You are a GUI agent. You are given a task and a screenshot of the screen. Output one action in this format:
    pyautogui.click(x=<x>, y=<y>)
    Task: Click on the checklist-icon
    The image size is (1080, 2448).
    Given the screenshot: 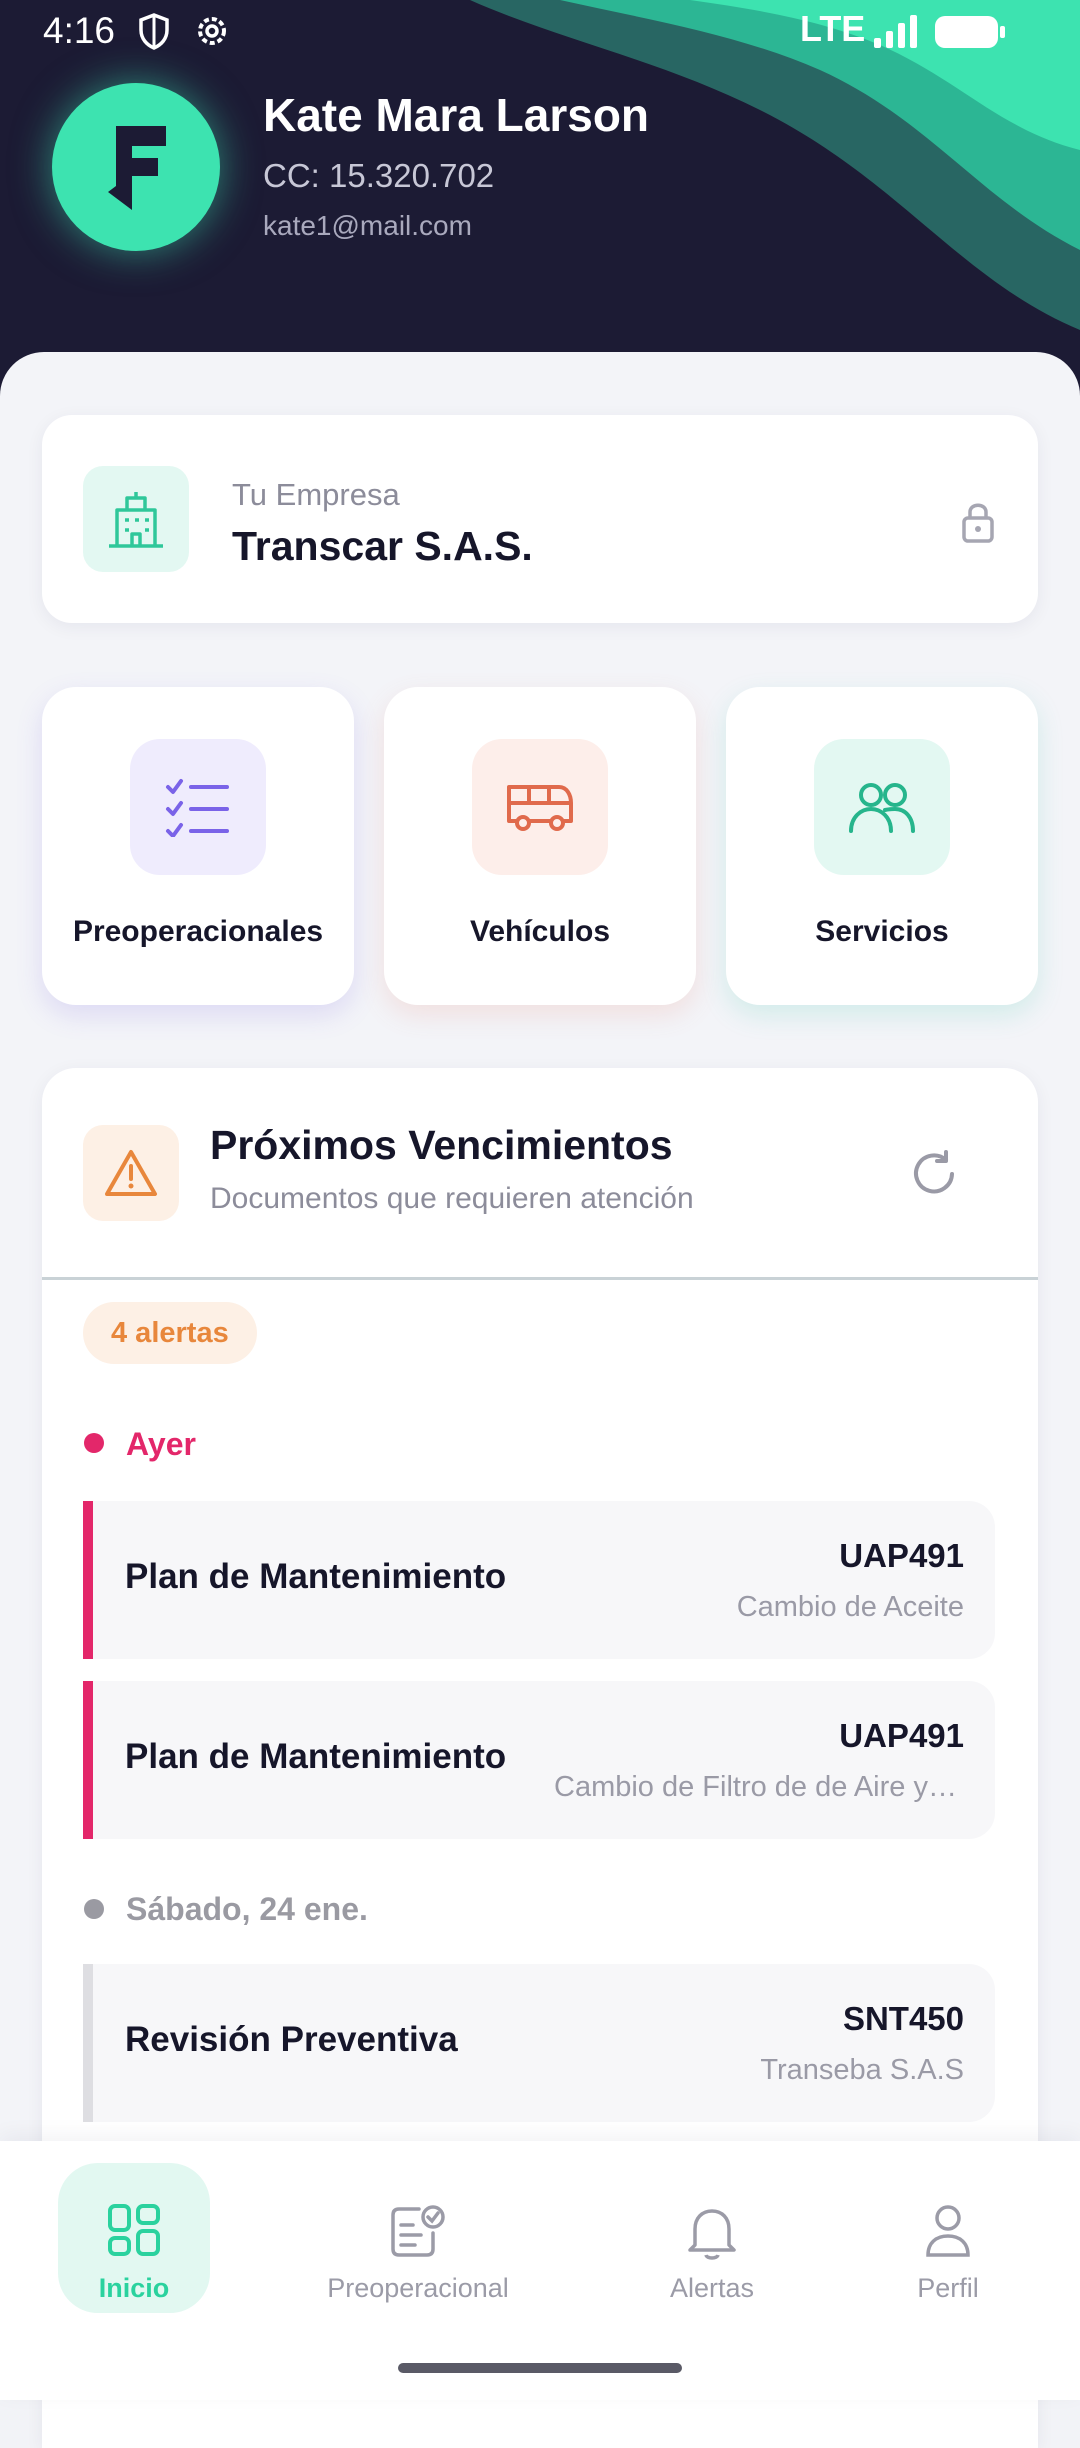 What is the action you would take?
    pyautogui.click(x=198, y=807)
    